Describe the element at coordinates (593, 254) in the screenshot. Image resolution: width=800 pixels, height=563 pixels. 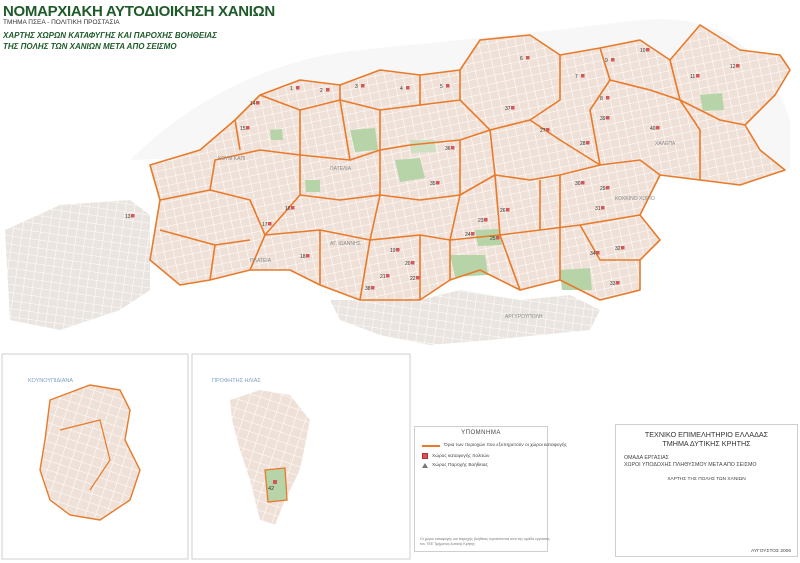
I see `zone-number-34: 34` at that location.